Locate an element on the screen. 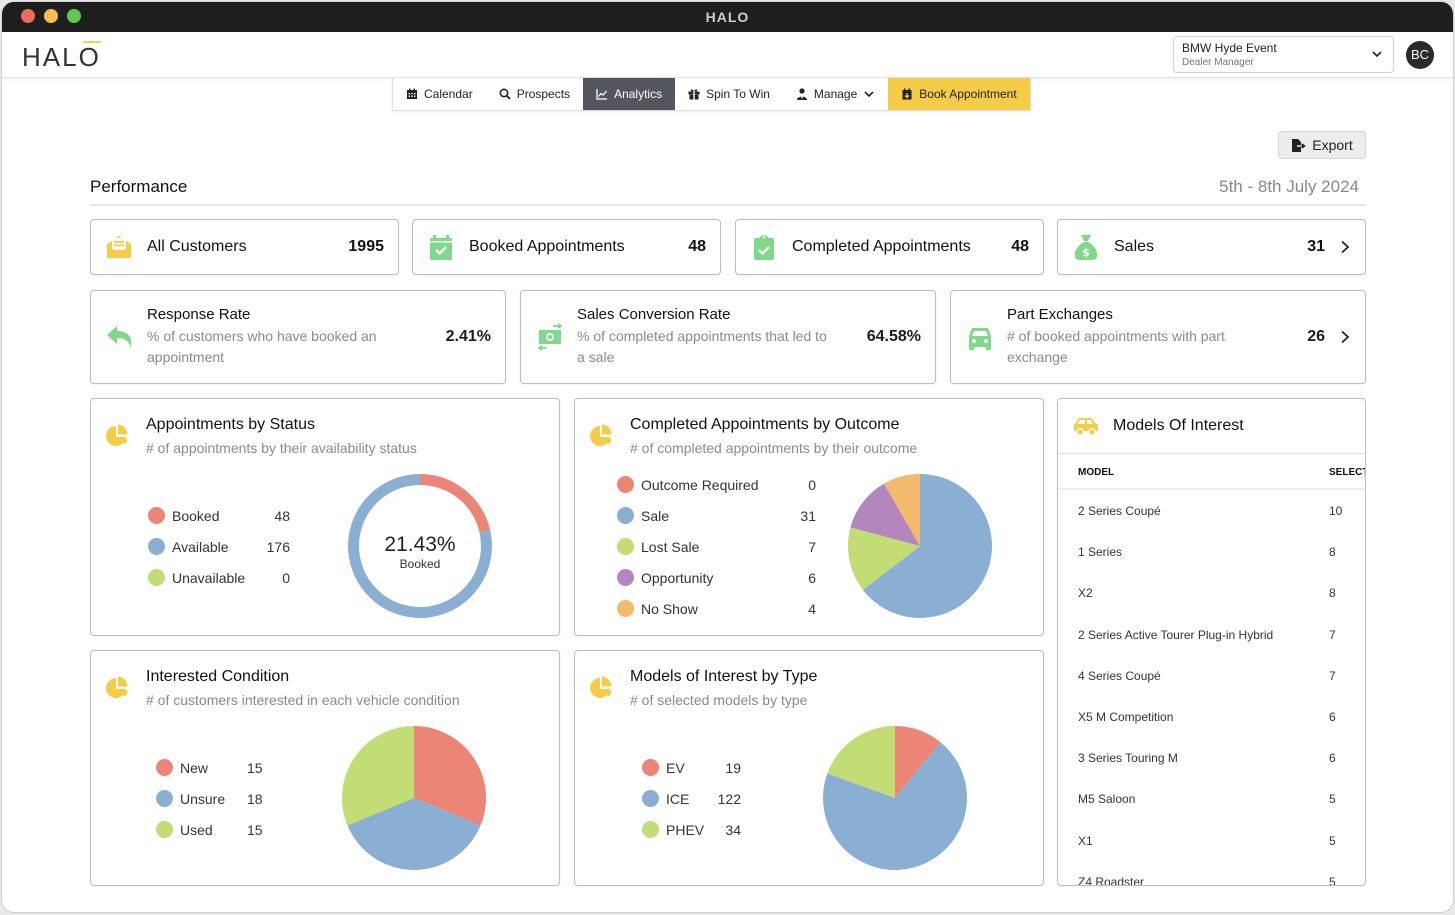 Image resolution: width=1455 pixels, height=915 pixels. stat-value: 1995 is located at coordinates (366, 246).